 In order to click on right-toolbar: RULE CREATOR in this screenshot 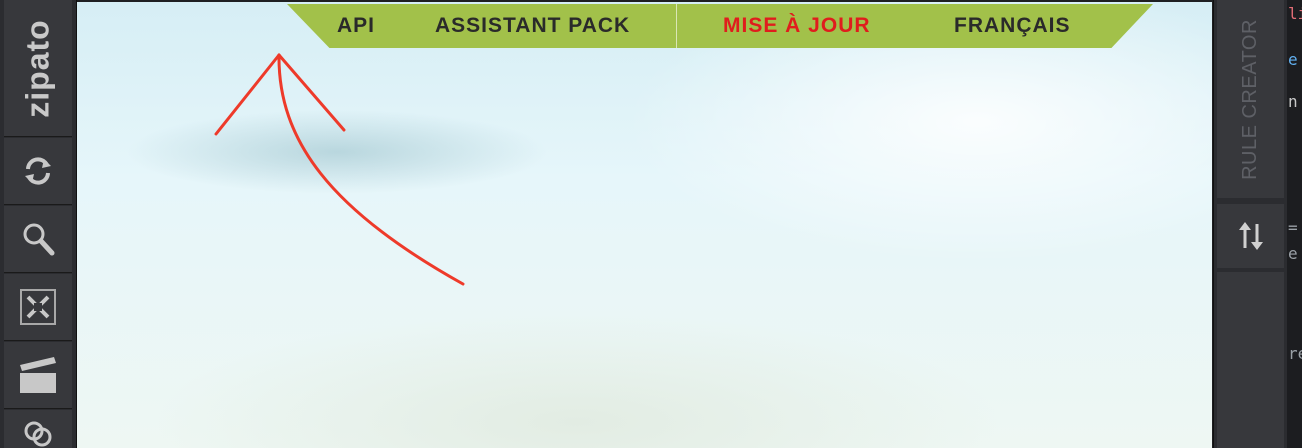, I will do `click(1250, 224)`.